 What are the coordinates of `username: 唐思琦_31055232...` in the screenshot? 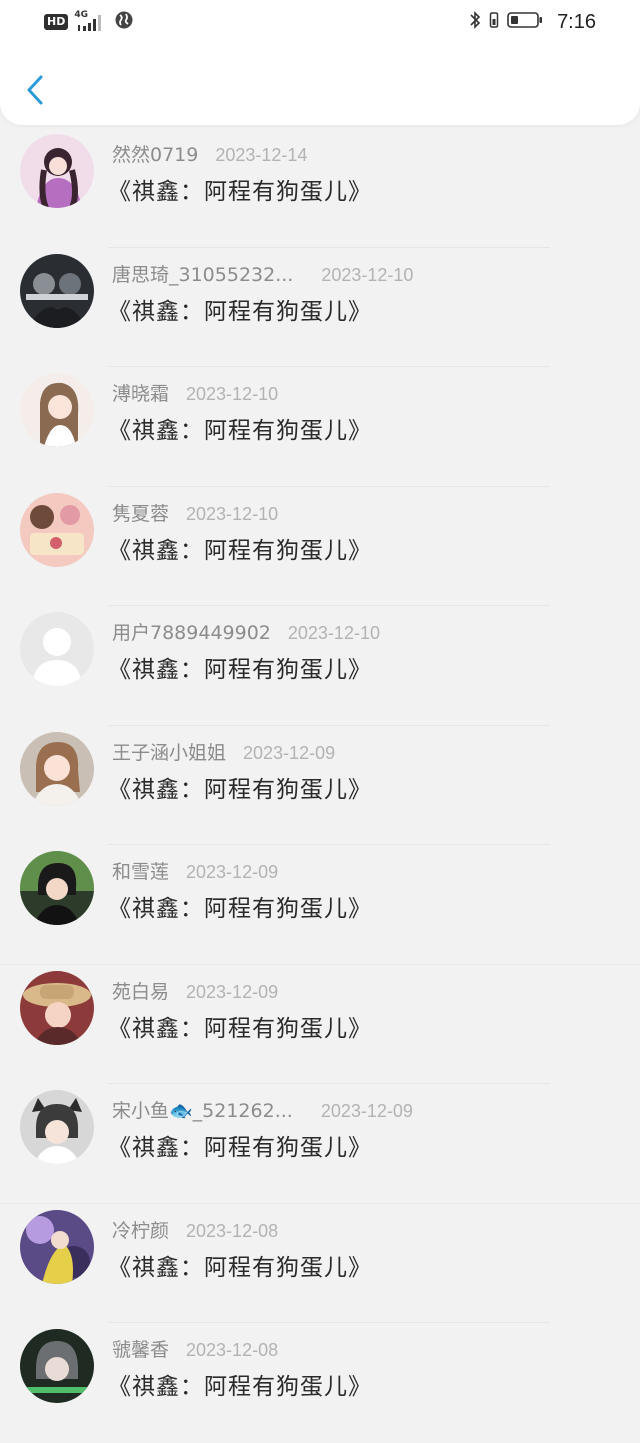 It's located at (203, 274).